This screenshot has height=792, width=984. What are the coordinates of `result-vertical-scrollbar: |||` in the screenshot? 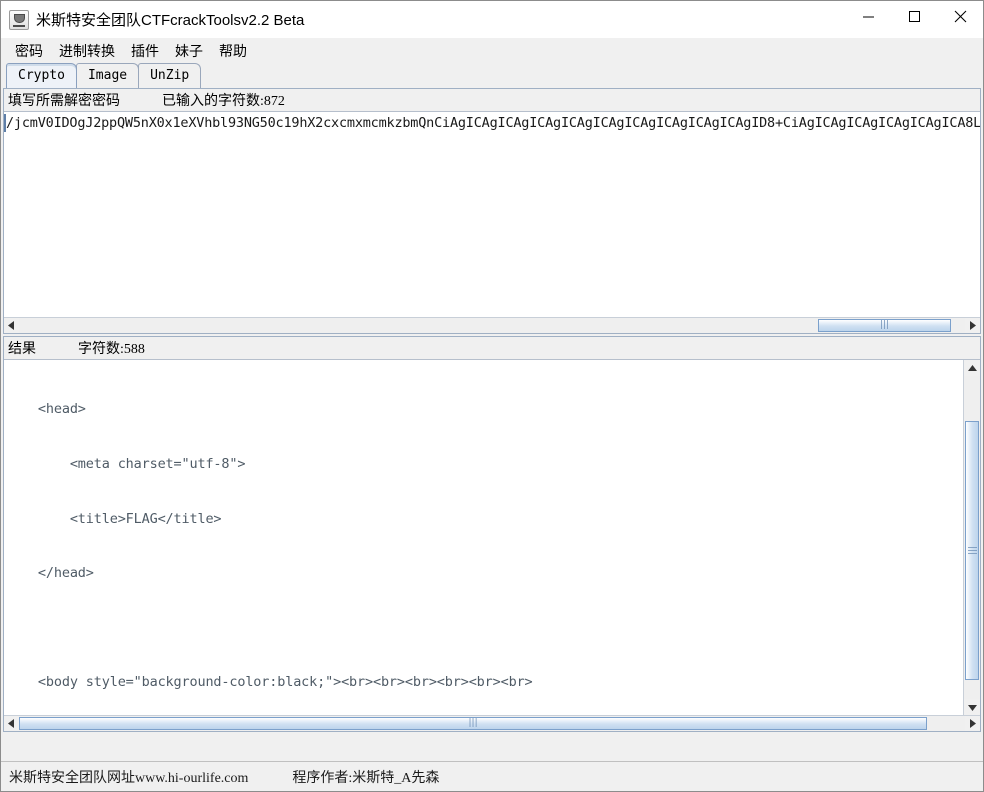 It's located at (971, 537).